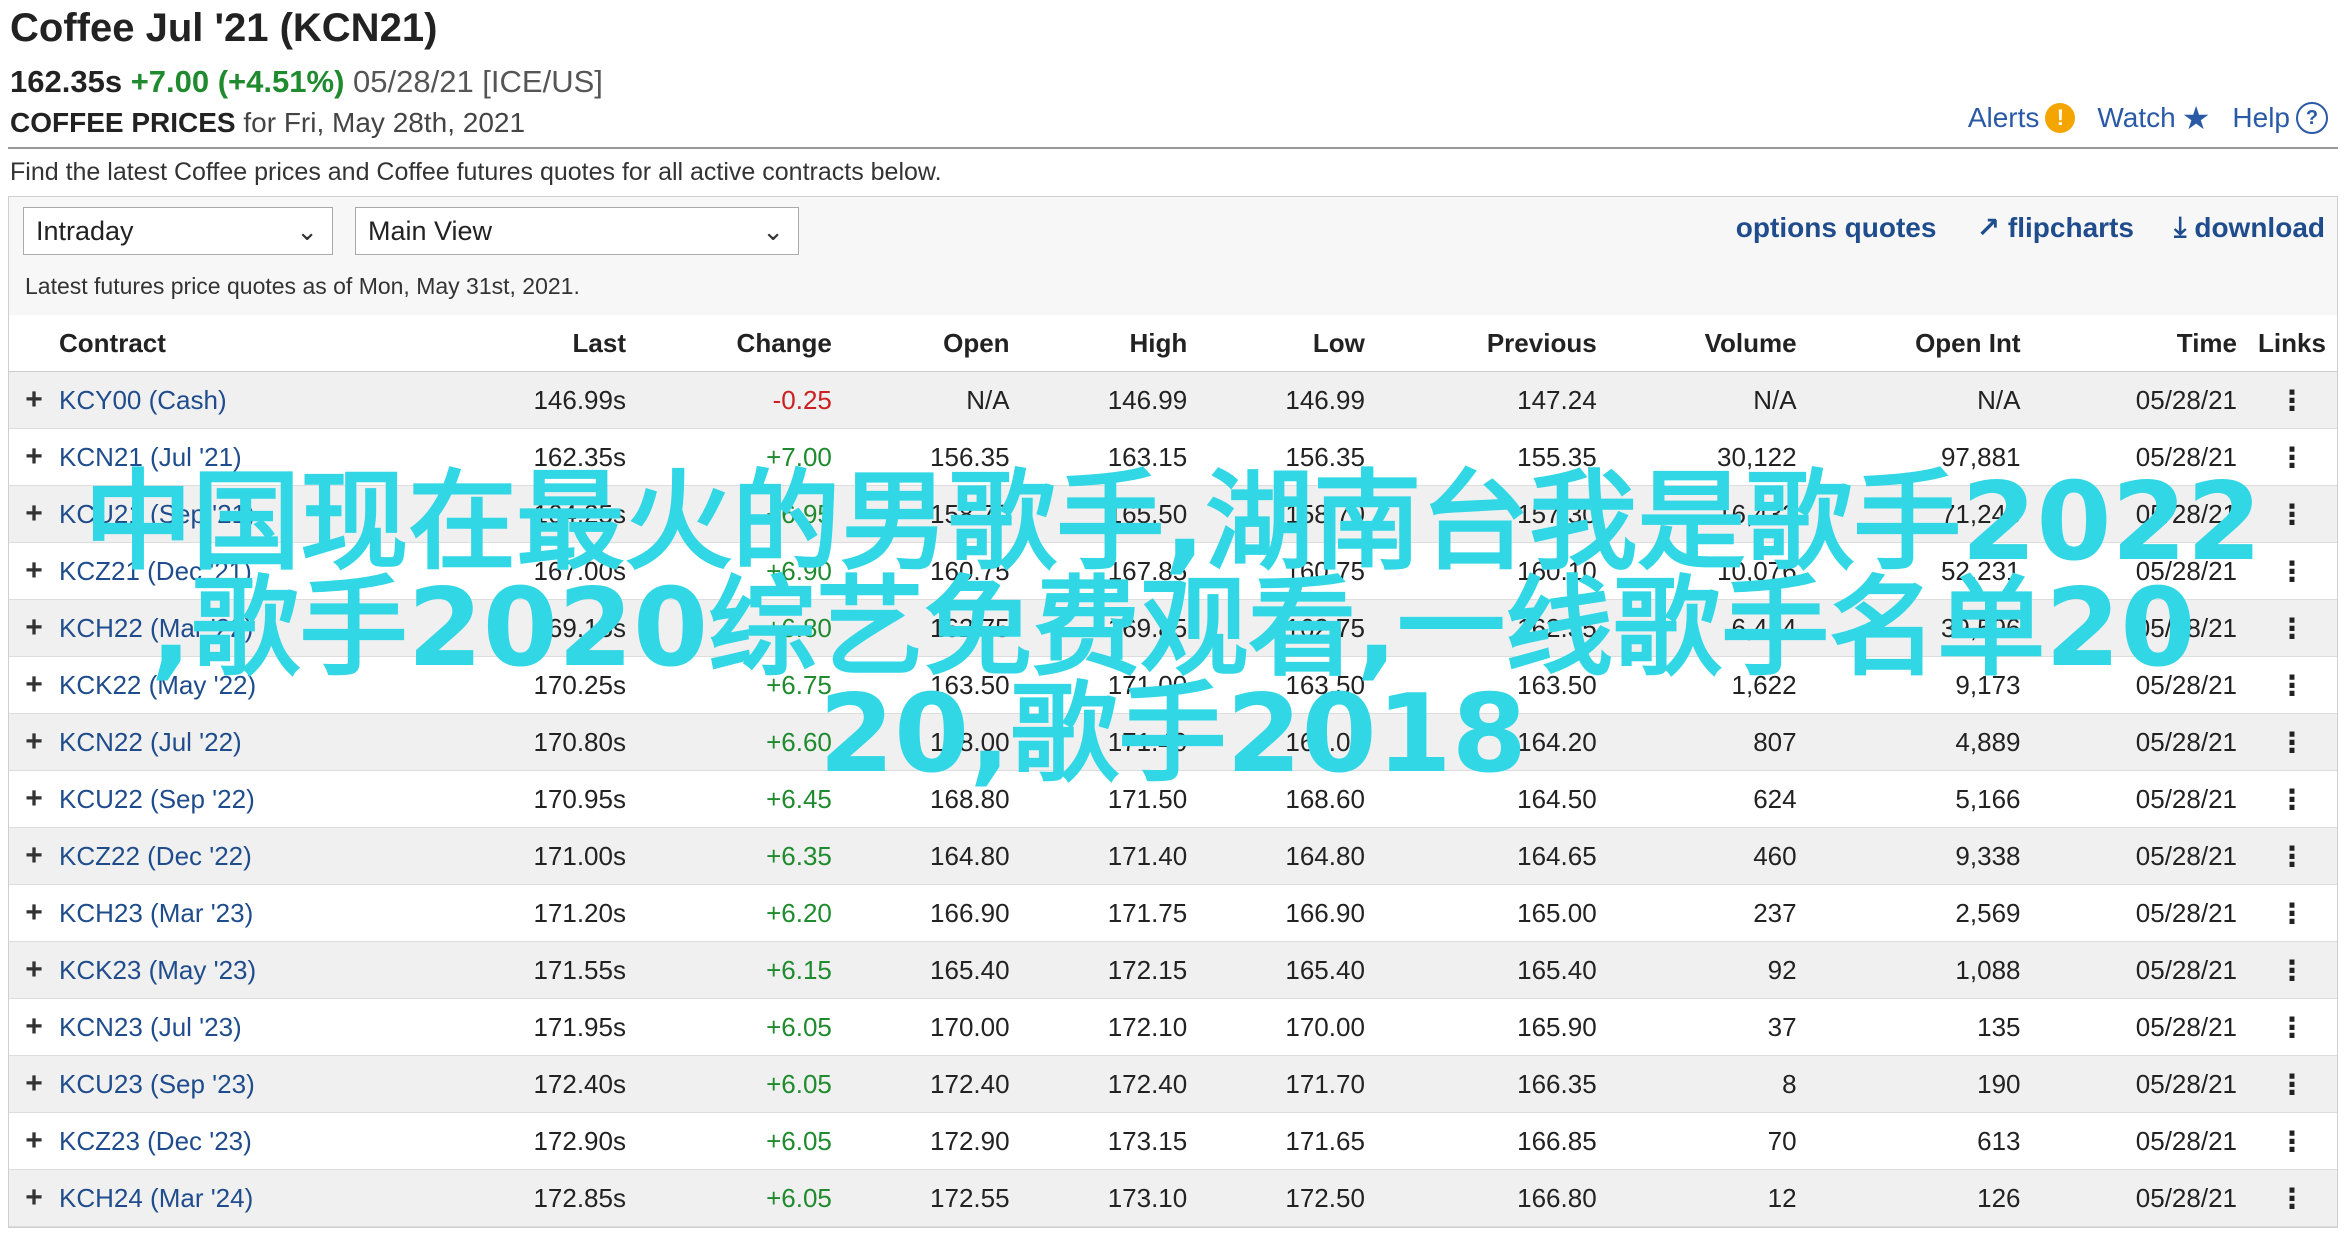 The height and width of the screenshot is (1238, 2346). Describe the element at coordinates (577, 231) in the screenshot. I see `view-select: Main View ⌄` at that location.